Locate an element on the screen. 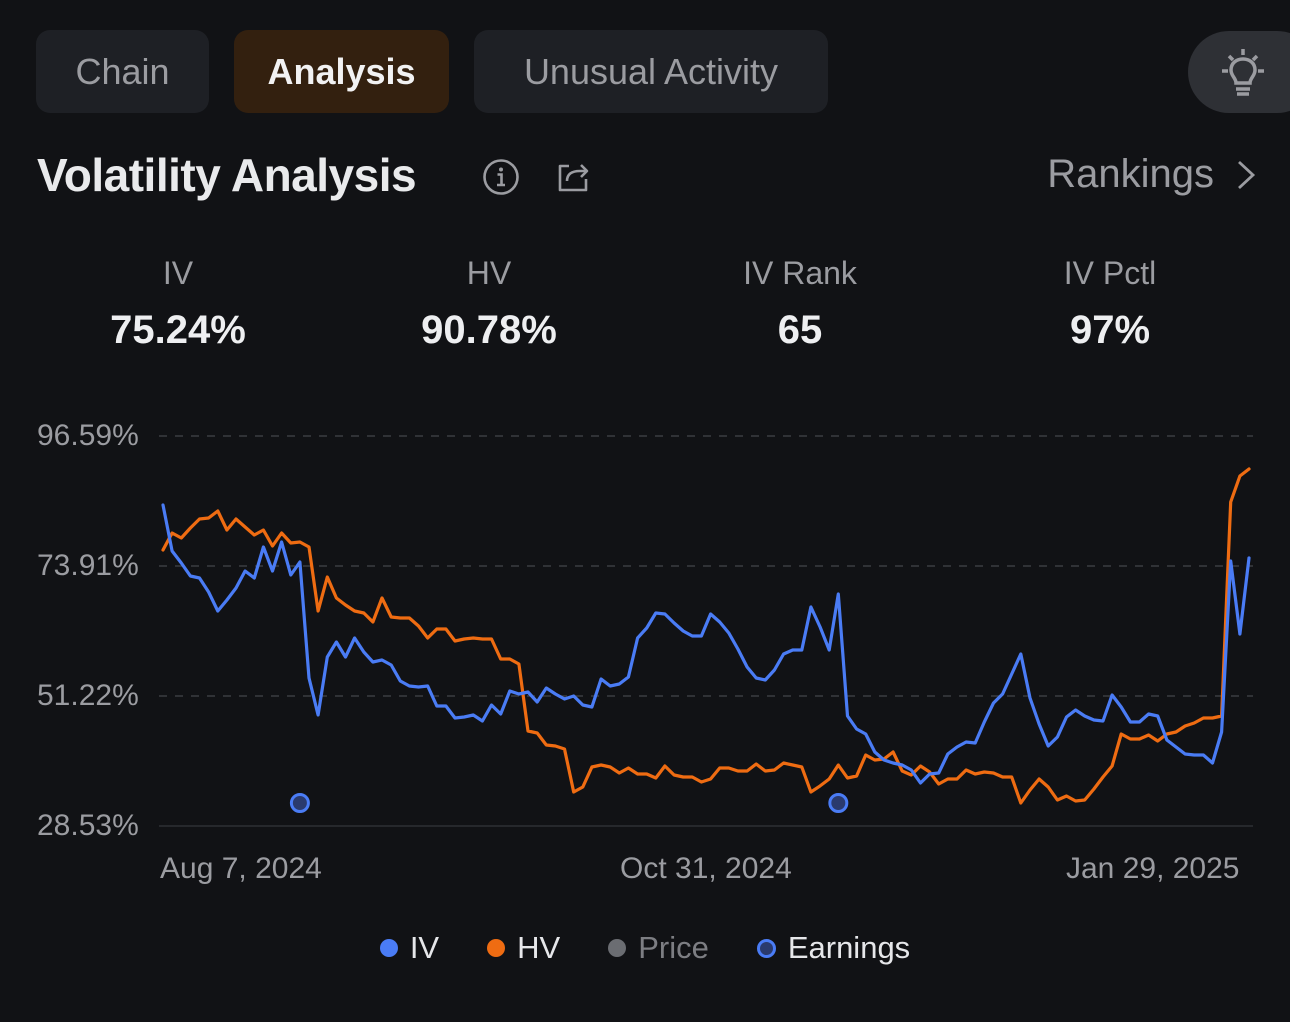  legend-iv-label: IV is located at coordinates (424, 947).